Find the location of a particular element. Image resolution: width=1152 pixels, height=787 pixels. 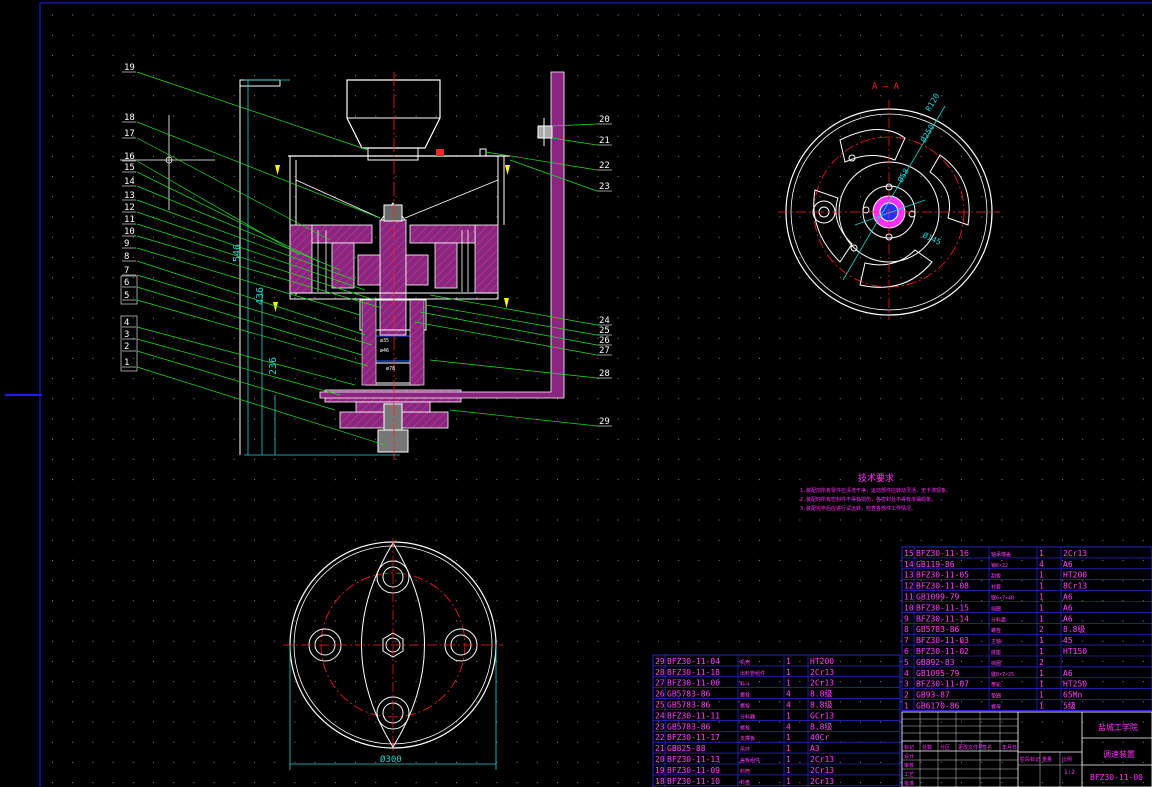

bom-right-cell-12-1: BFZ30-11-07 is located at coordinates (942, 684).